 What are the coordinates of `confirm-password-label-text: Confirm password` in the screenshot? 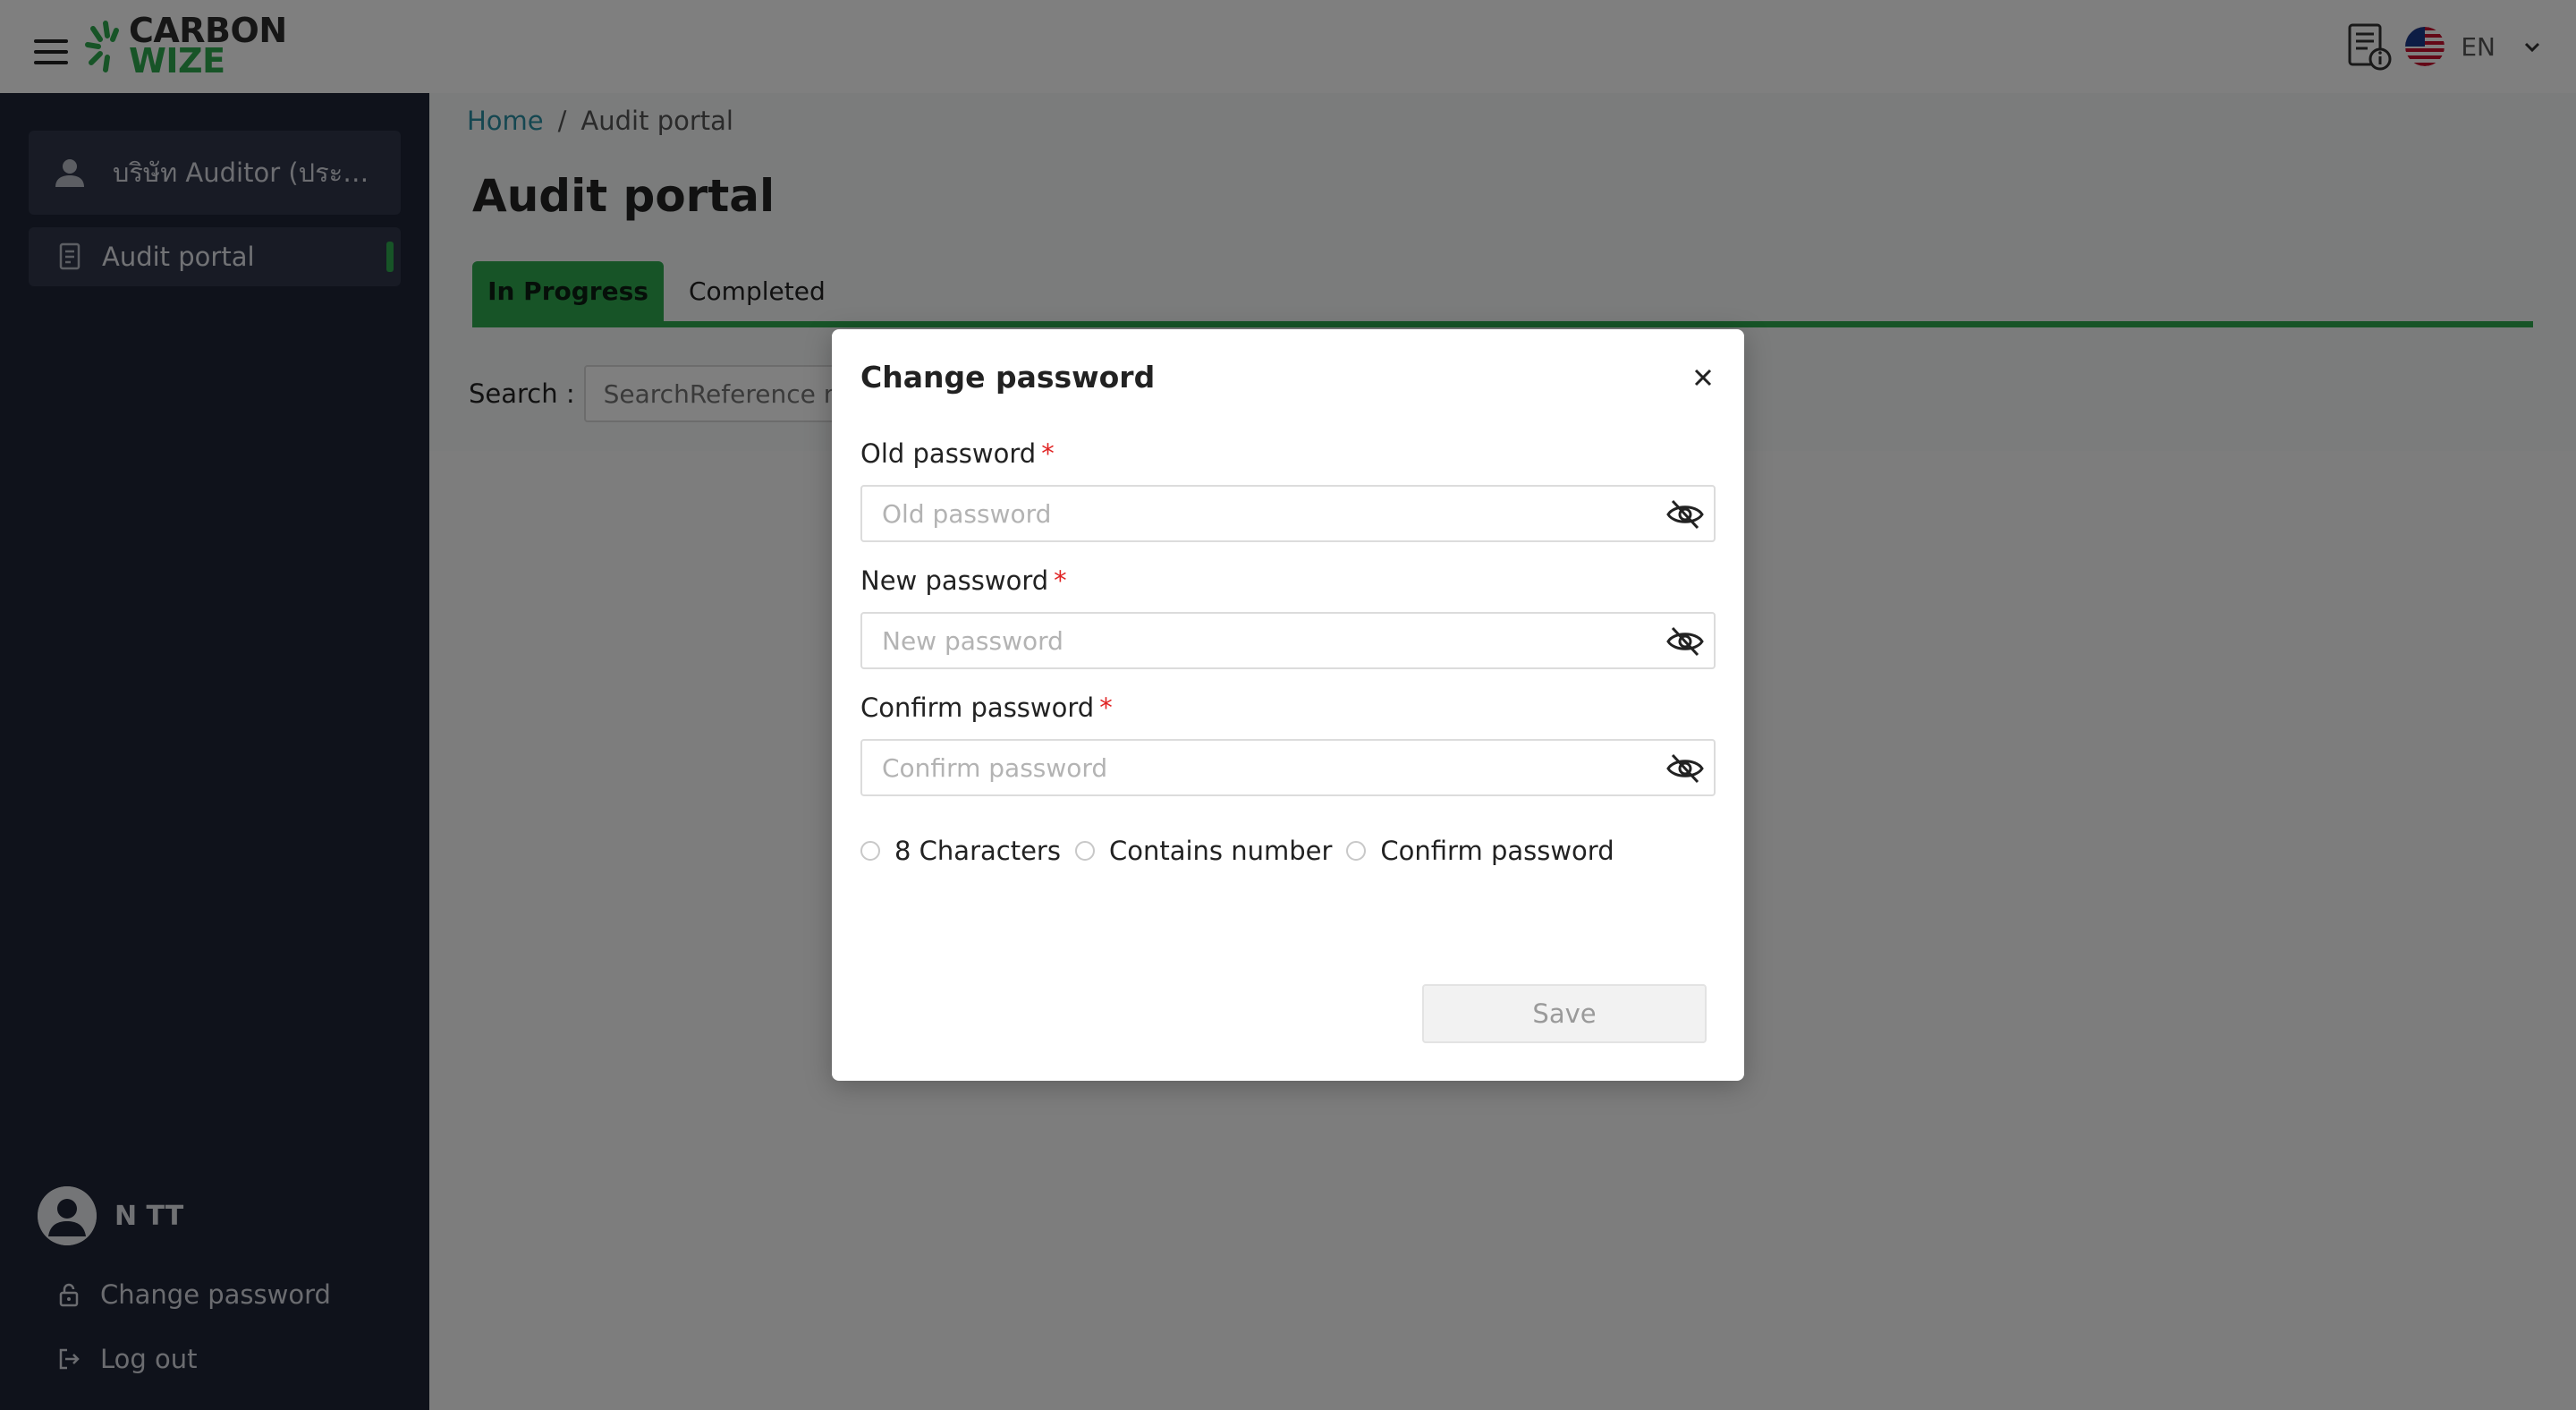 It's located at (977, 707).